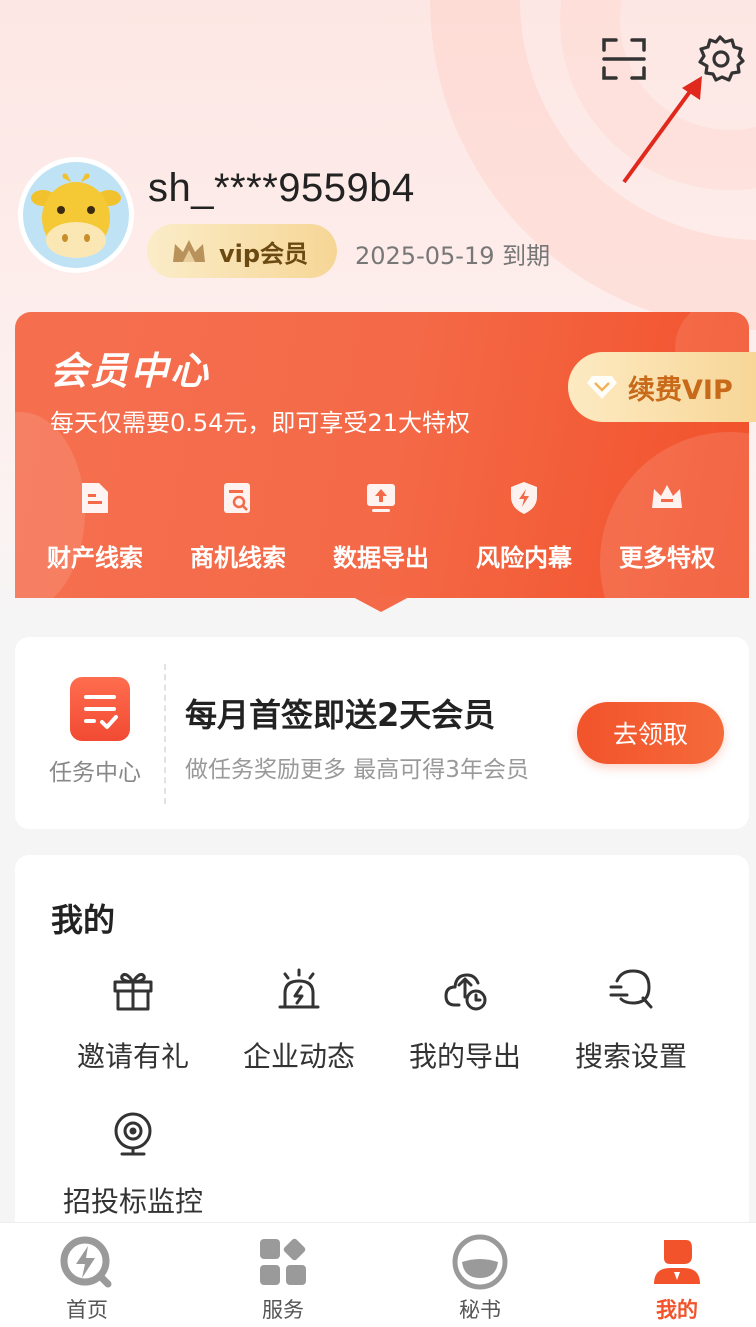 This screenshot has height=1327, width=756. Describe the element at coordinates (87, 1262) in the screenshot. I see `home-icon` at that location.